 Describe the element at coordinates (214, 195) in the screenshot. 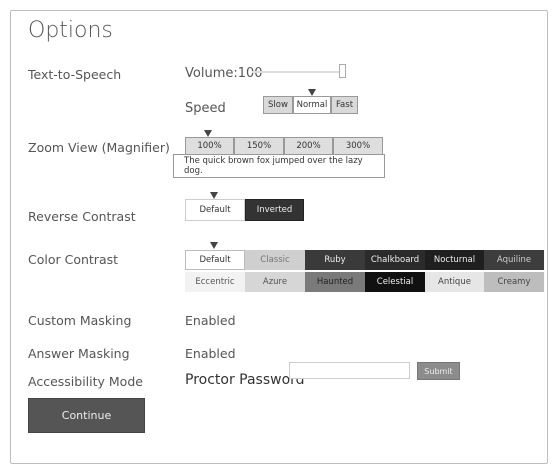

I see `reverse-contrast-selected-marker-icon` at that location.